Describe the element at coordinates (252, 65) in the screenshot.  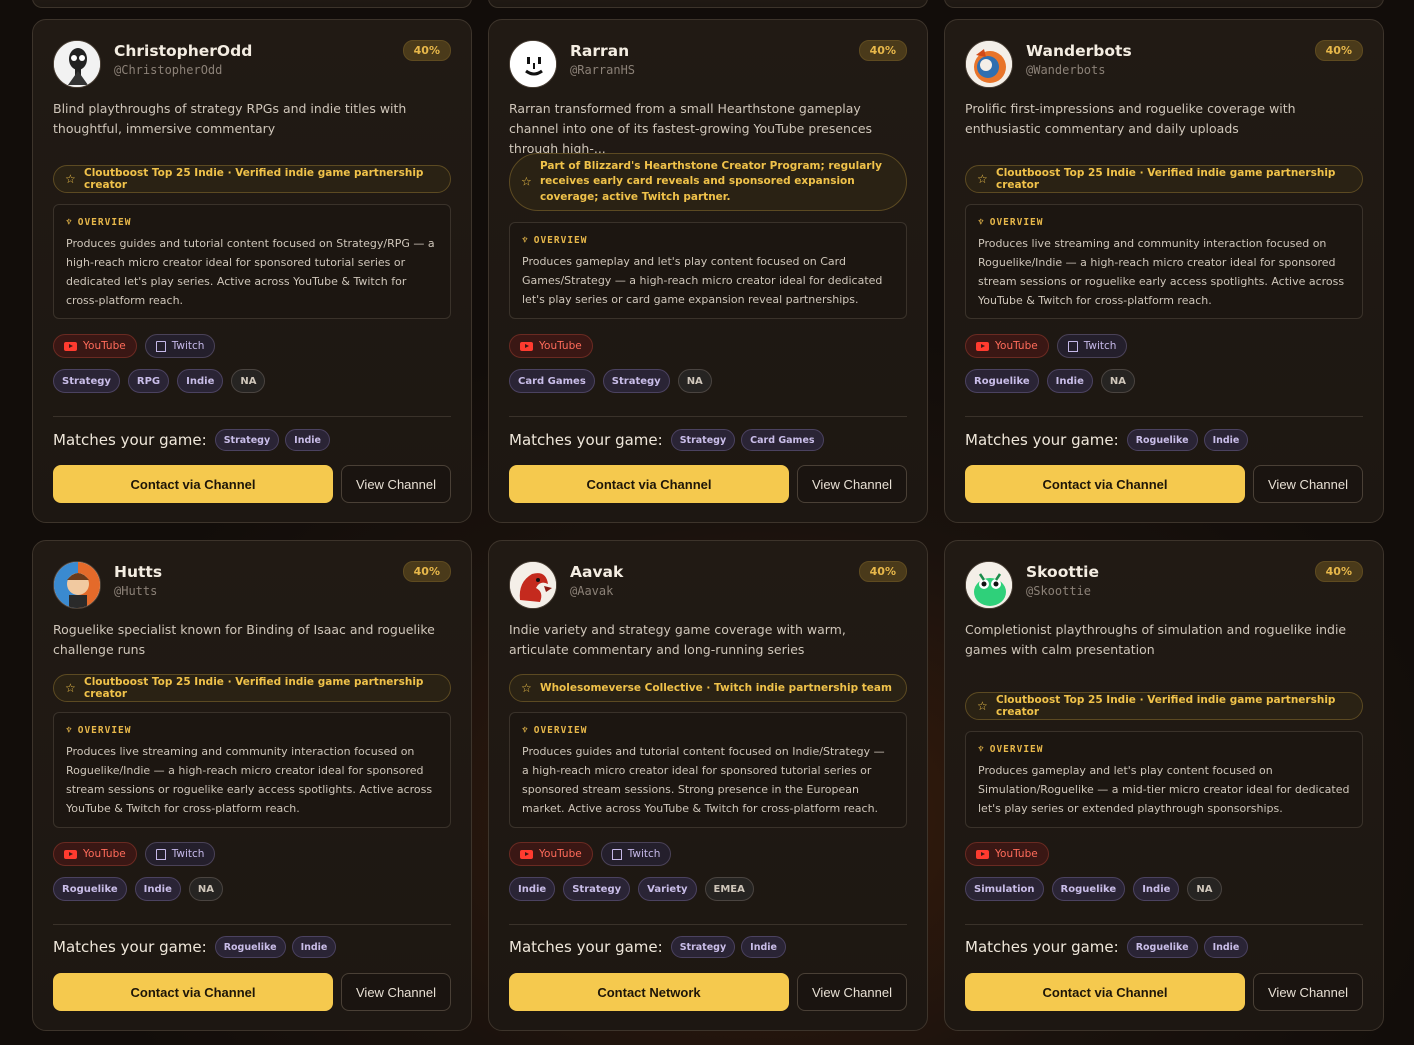
I see `card-header: ChristopherOdd @ChristopherOdd 40%` at that location.